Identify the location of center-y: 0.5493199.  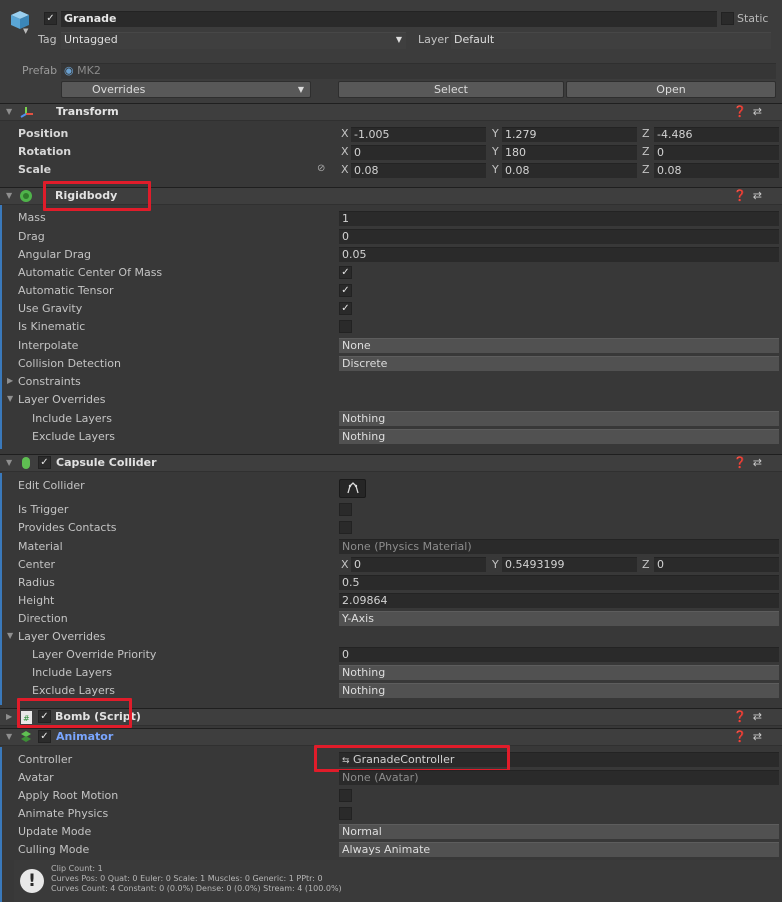
(569, 564).